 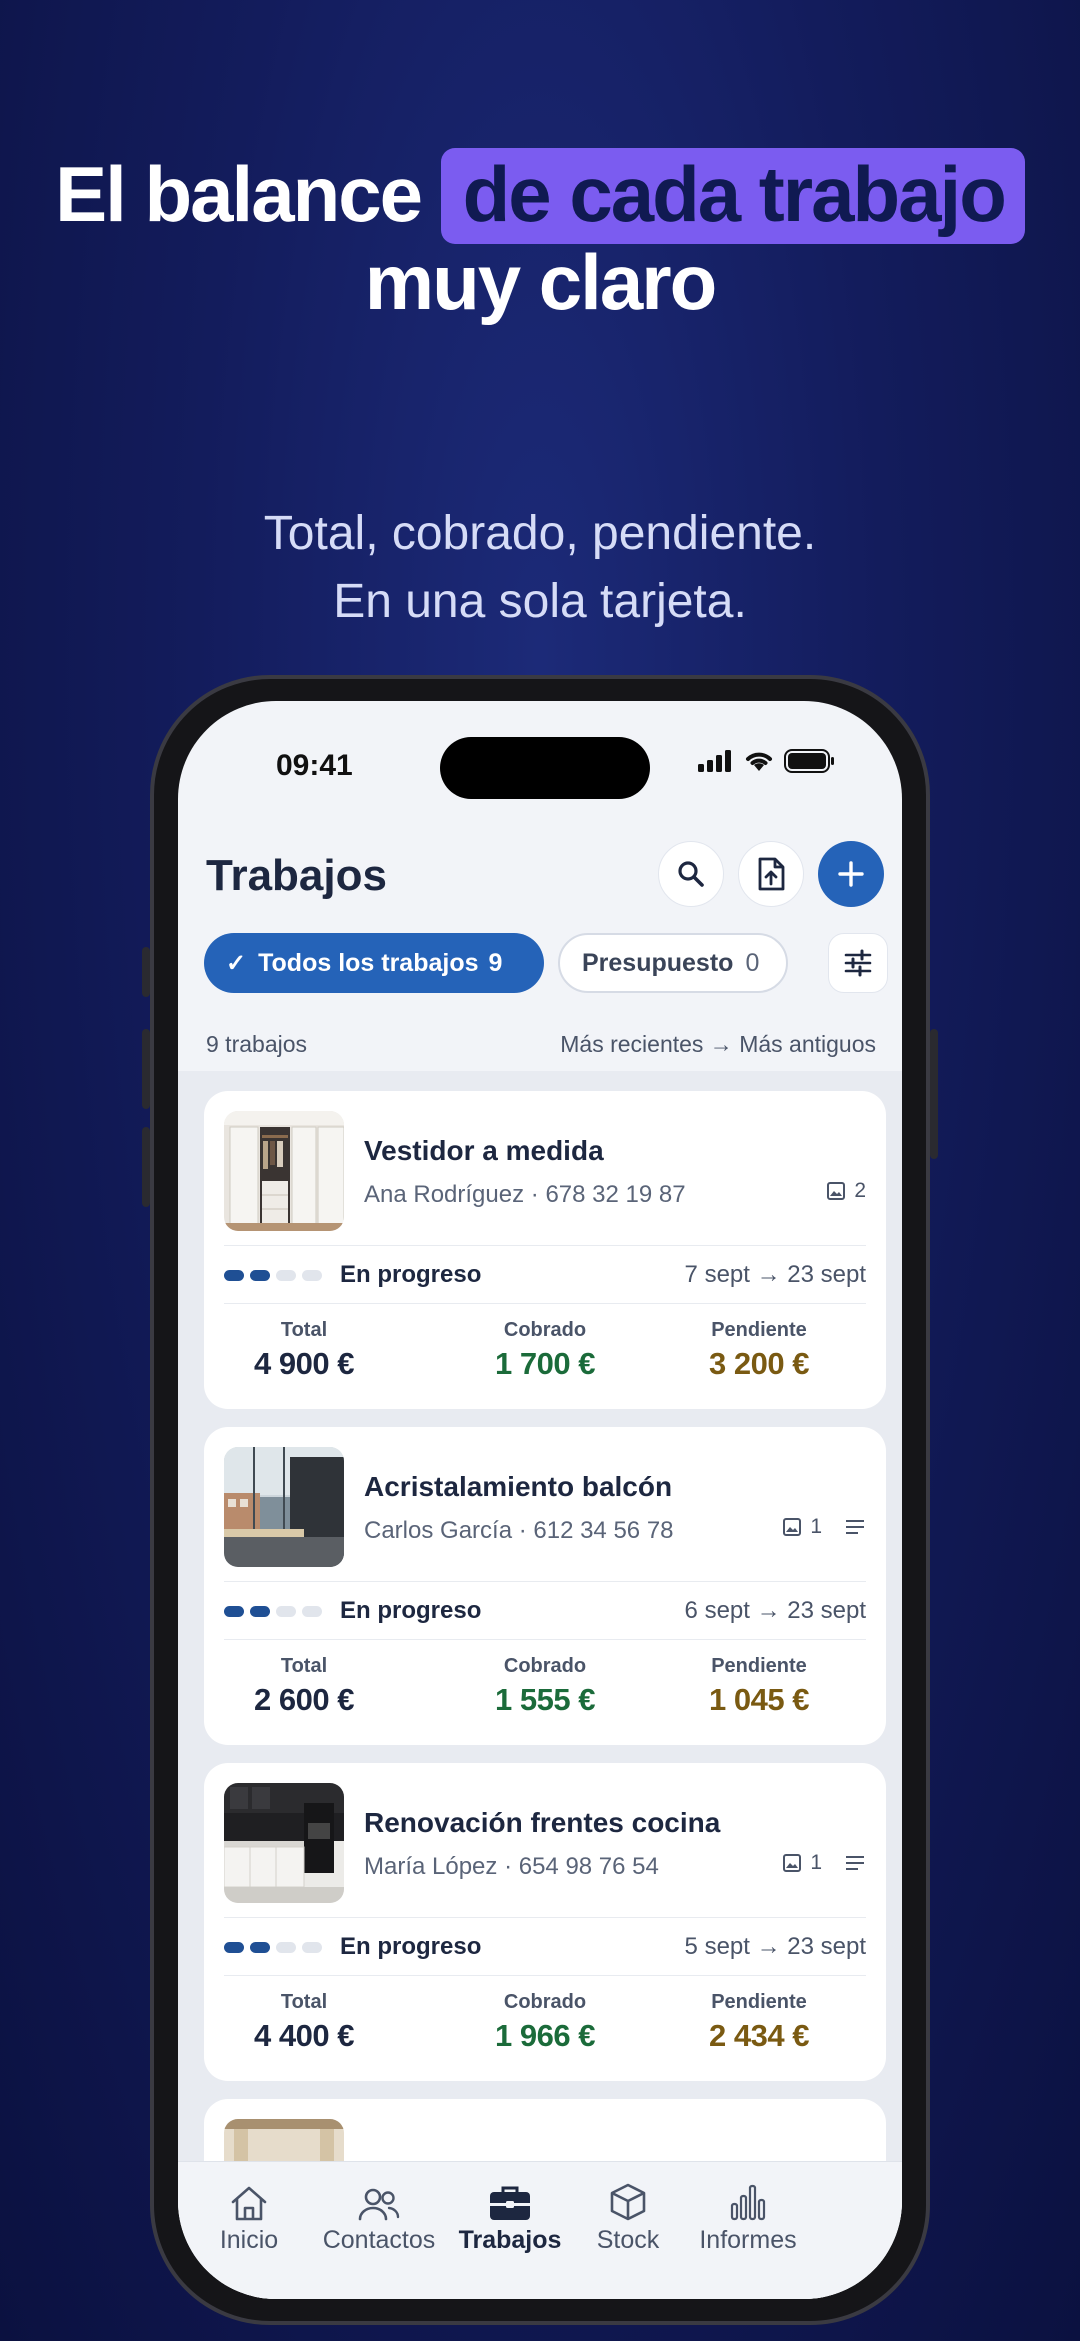 What do you see at coordinates (718, 1044) in the screenshot?
I see `sort-order-toggle: Más recientes → Más antiguos` at bounding box center [718, 1044].